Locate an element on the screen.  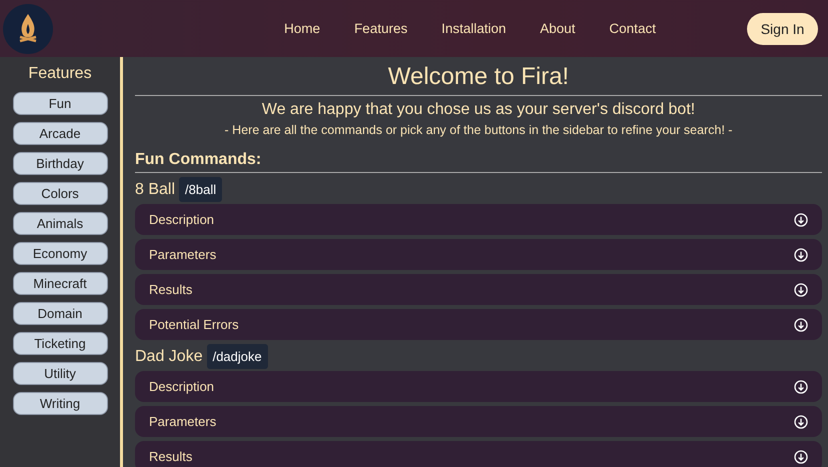
nav-link: Home is located at coordinates (302, 28).